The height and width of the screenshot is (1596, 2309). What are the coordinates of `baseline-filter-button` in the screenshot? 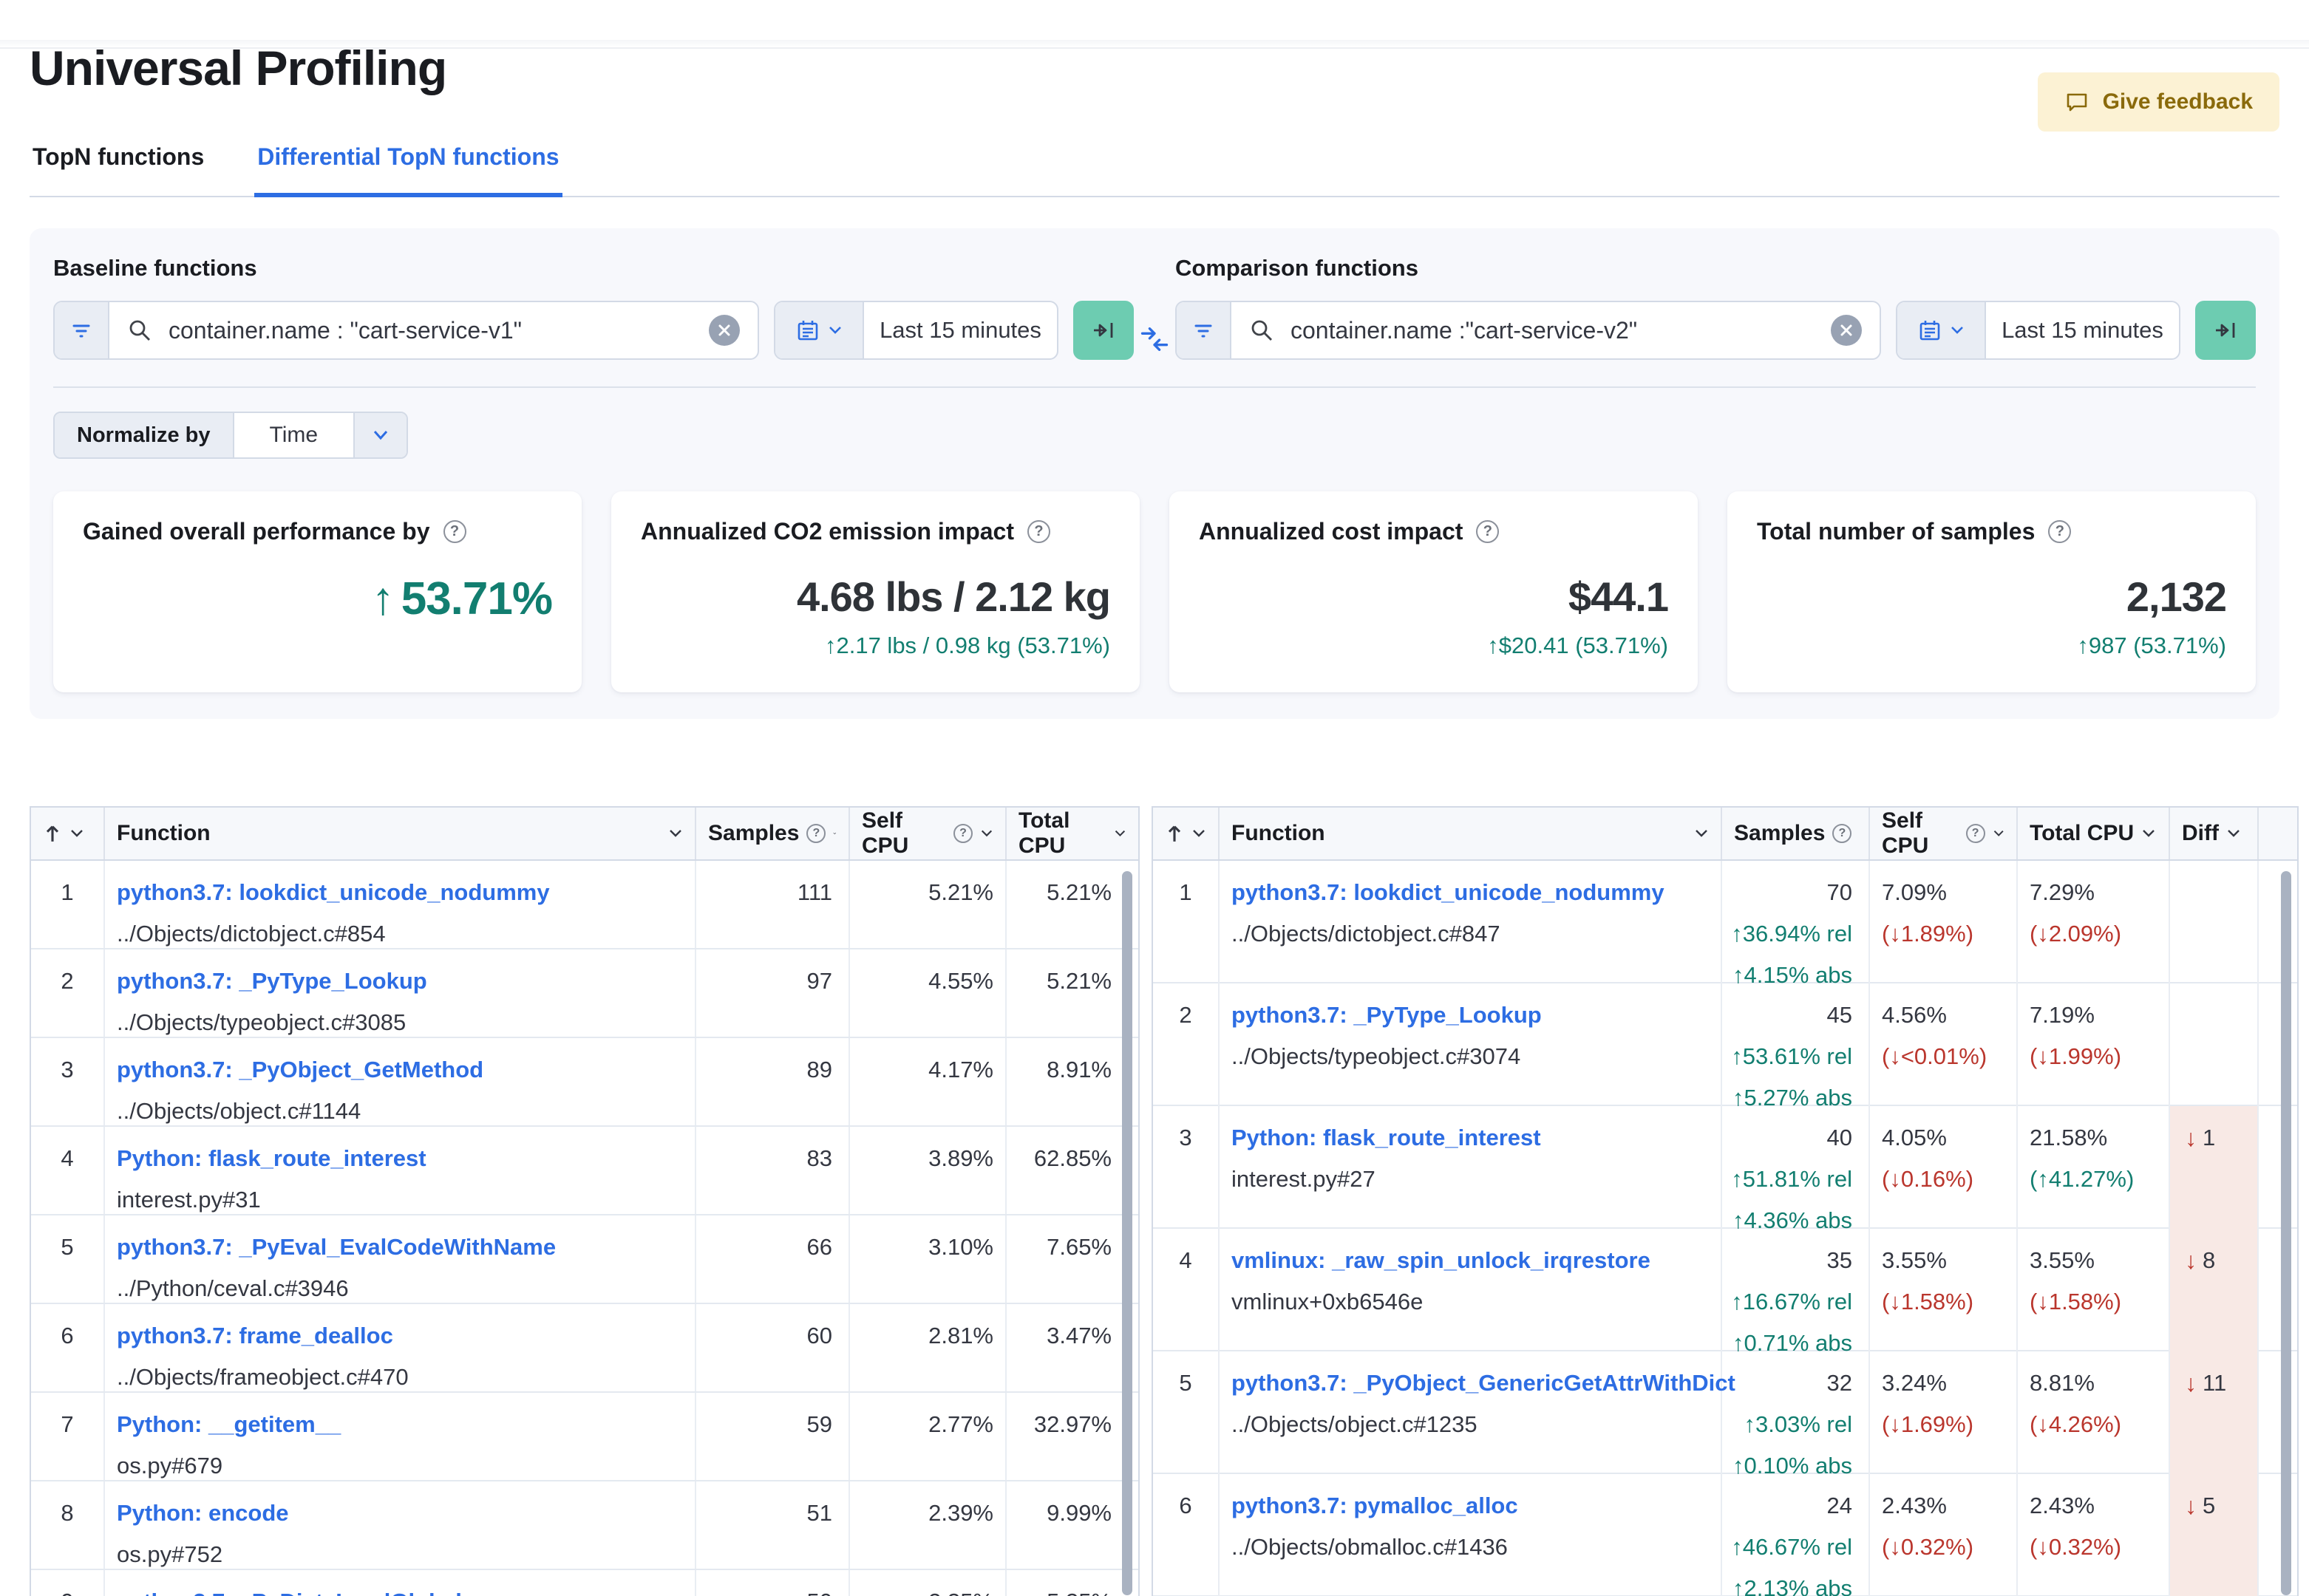 It's located at (82, 330).